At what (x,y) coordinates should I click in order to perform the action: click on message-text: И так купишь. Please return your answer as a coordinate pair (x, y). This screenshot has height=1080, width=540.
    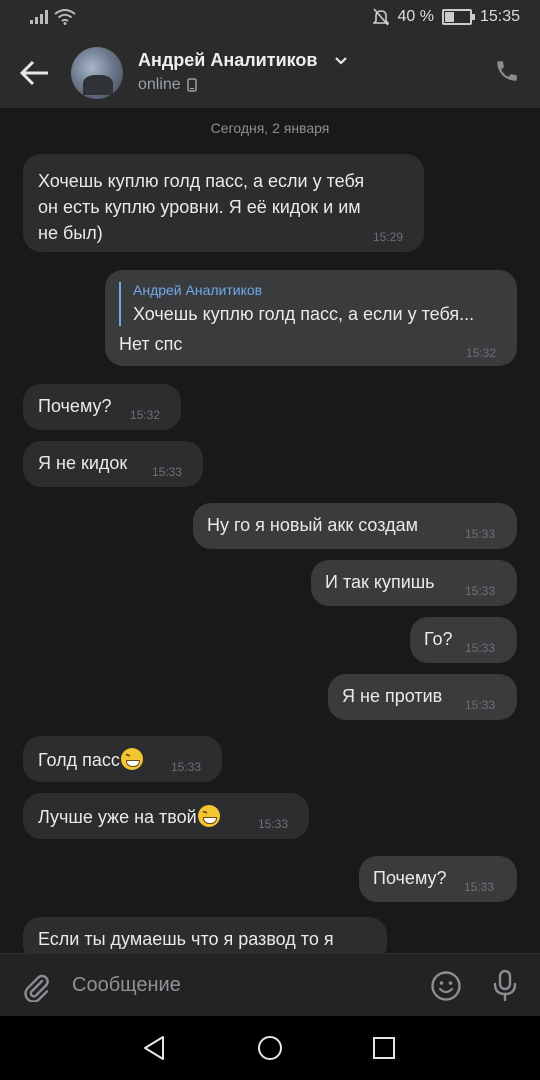
    Looking at the image, I should click on (380, 582).